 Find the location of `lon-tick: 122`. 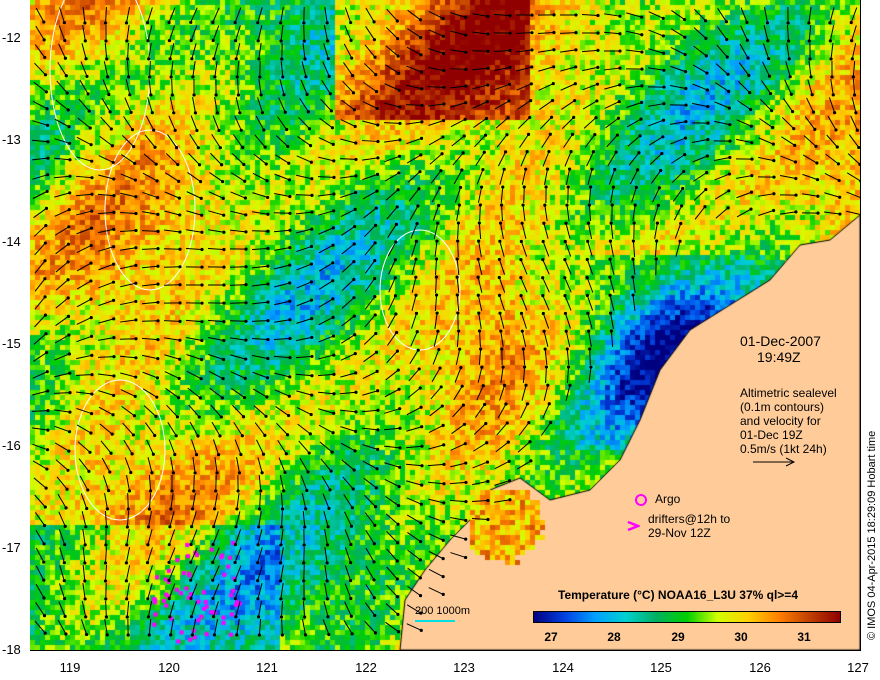

lon-tick: 122 is located at coordinates (366, 667).